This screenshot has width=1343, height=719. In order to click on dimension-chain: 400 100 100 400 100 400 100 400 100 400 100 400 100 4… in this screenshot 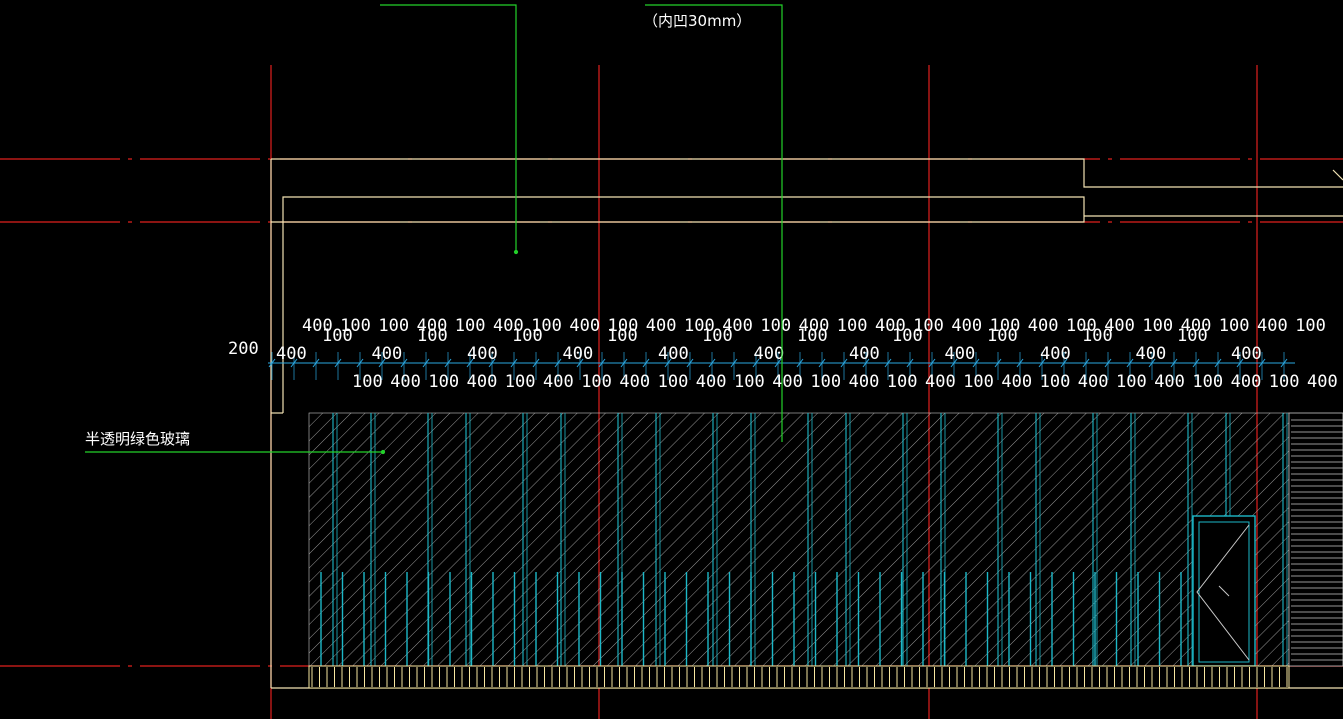, I will do `click(783, 354)`.